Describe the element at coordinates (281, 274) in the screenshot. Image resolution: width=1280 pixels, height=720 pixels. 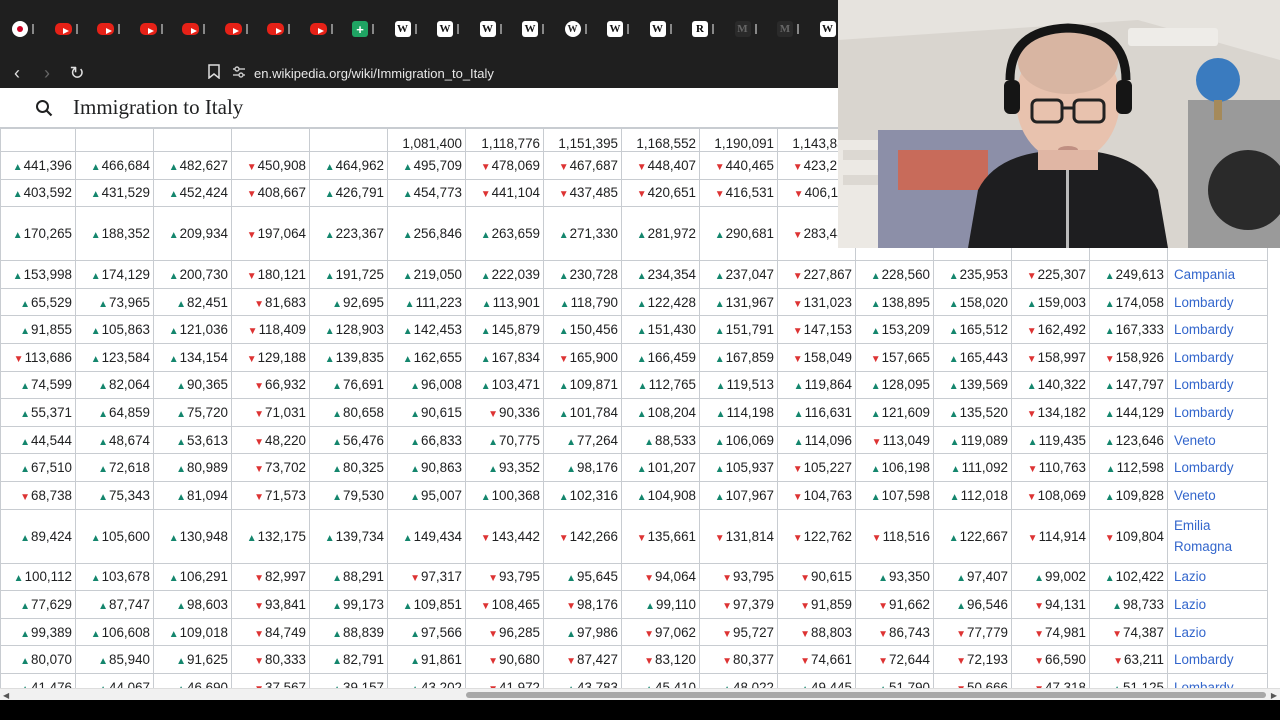
I see `cell-value: 180,121` at that location.